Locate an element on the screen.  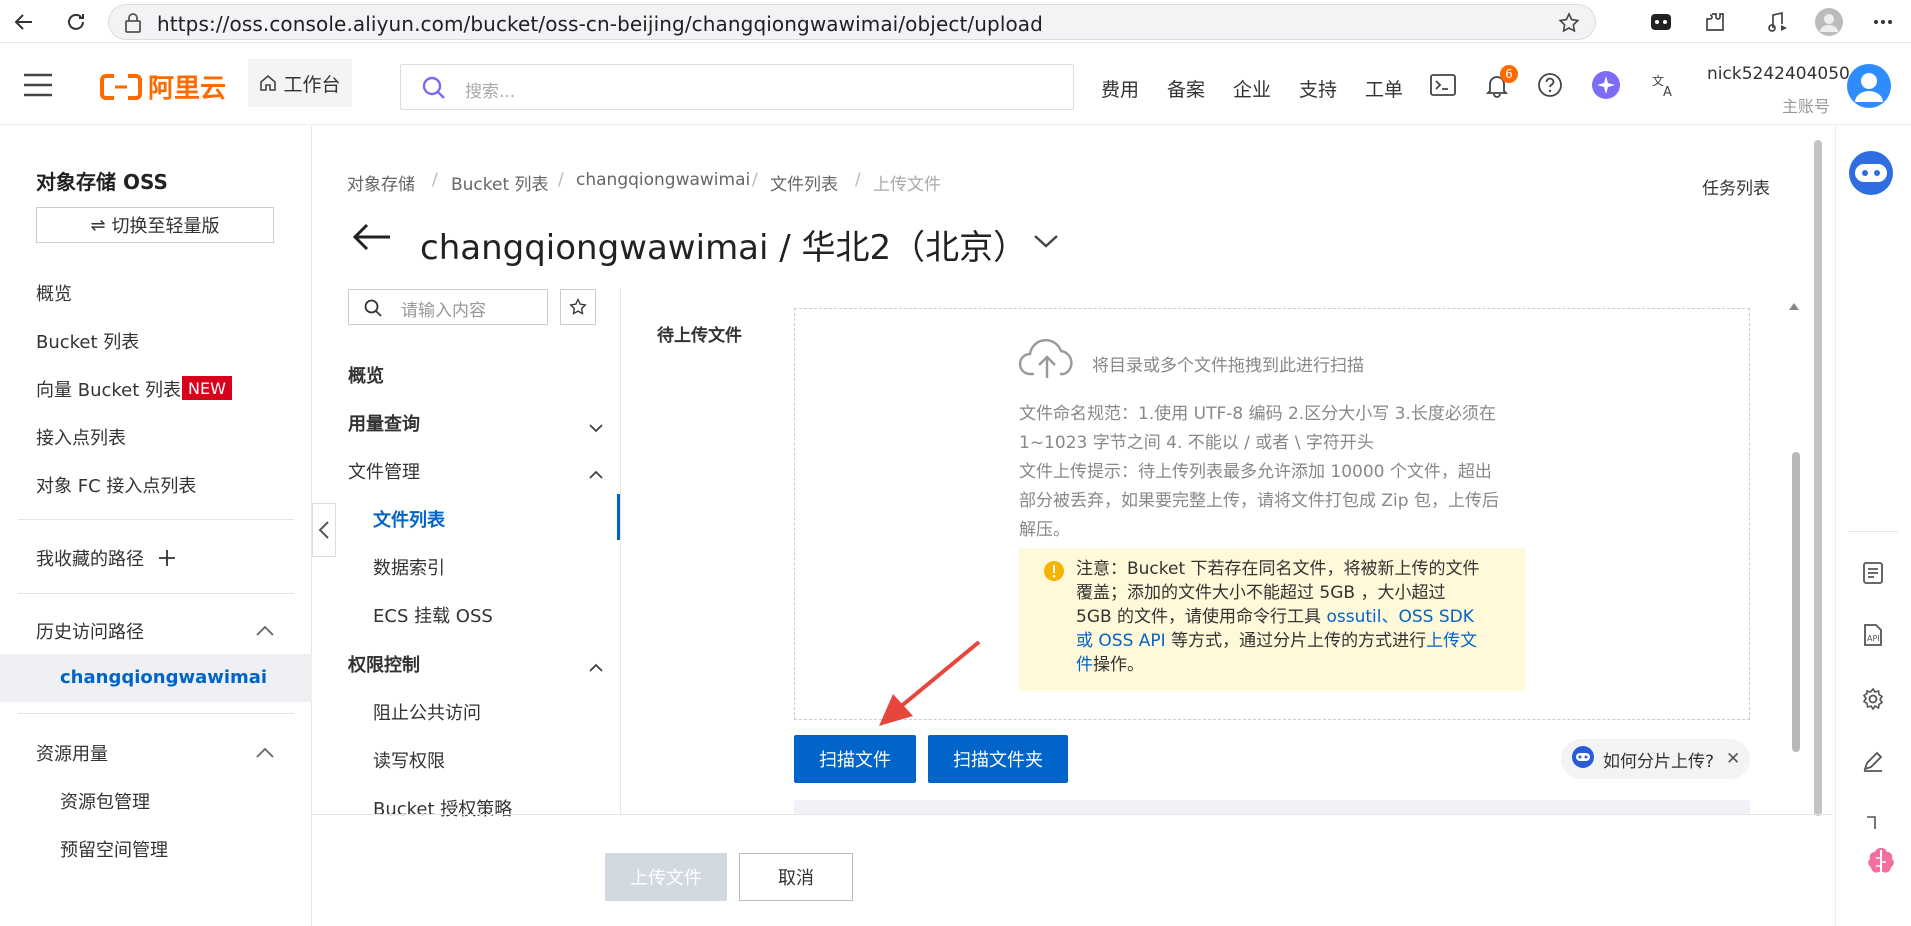
subnav-data-index: 数据索引 is located at coordinates (409, 567).